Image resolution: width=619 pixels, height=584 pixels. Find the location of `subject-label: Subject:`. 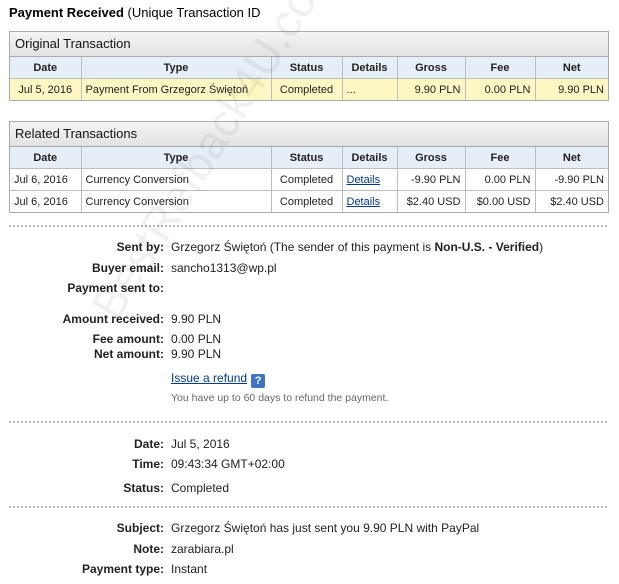

subject-label: Subject: is located at coordinates (140, 528).